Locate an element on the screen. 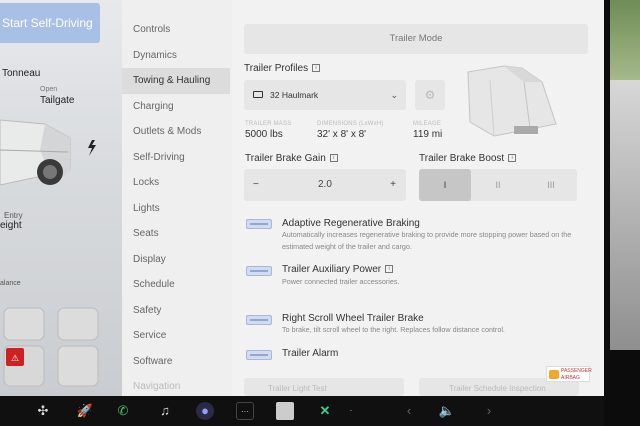 The image size is (640, 426). dashboard-background is located at coordinates (625, 215).